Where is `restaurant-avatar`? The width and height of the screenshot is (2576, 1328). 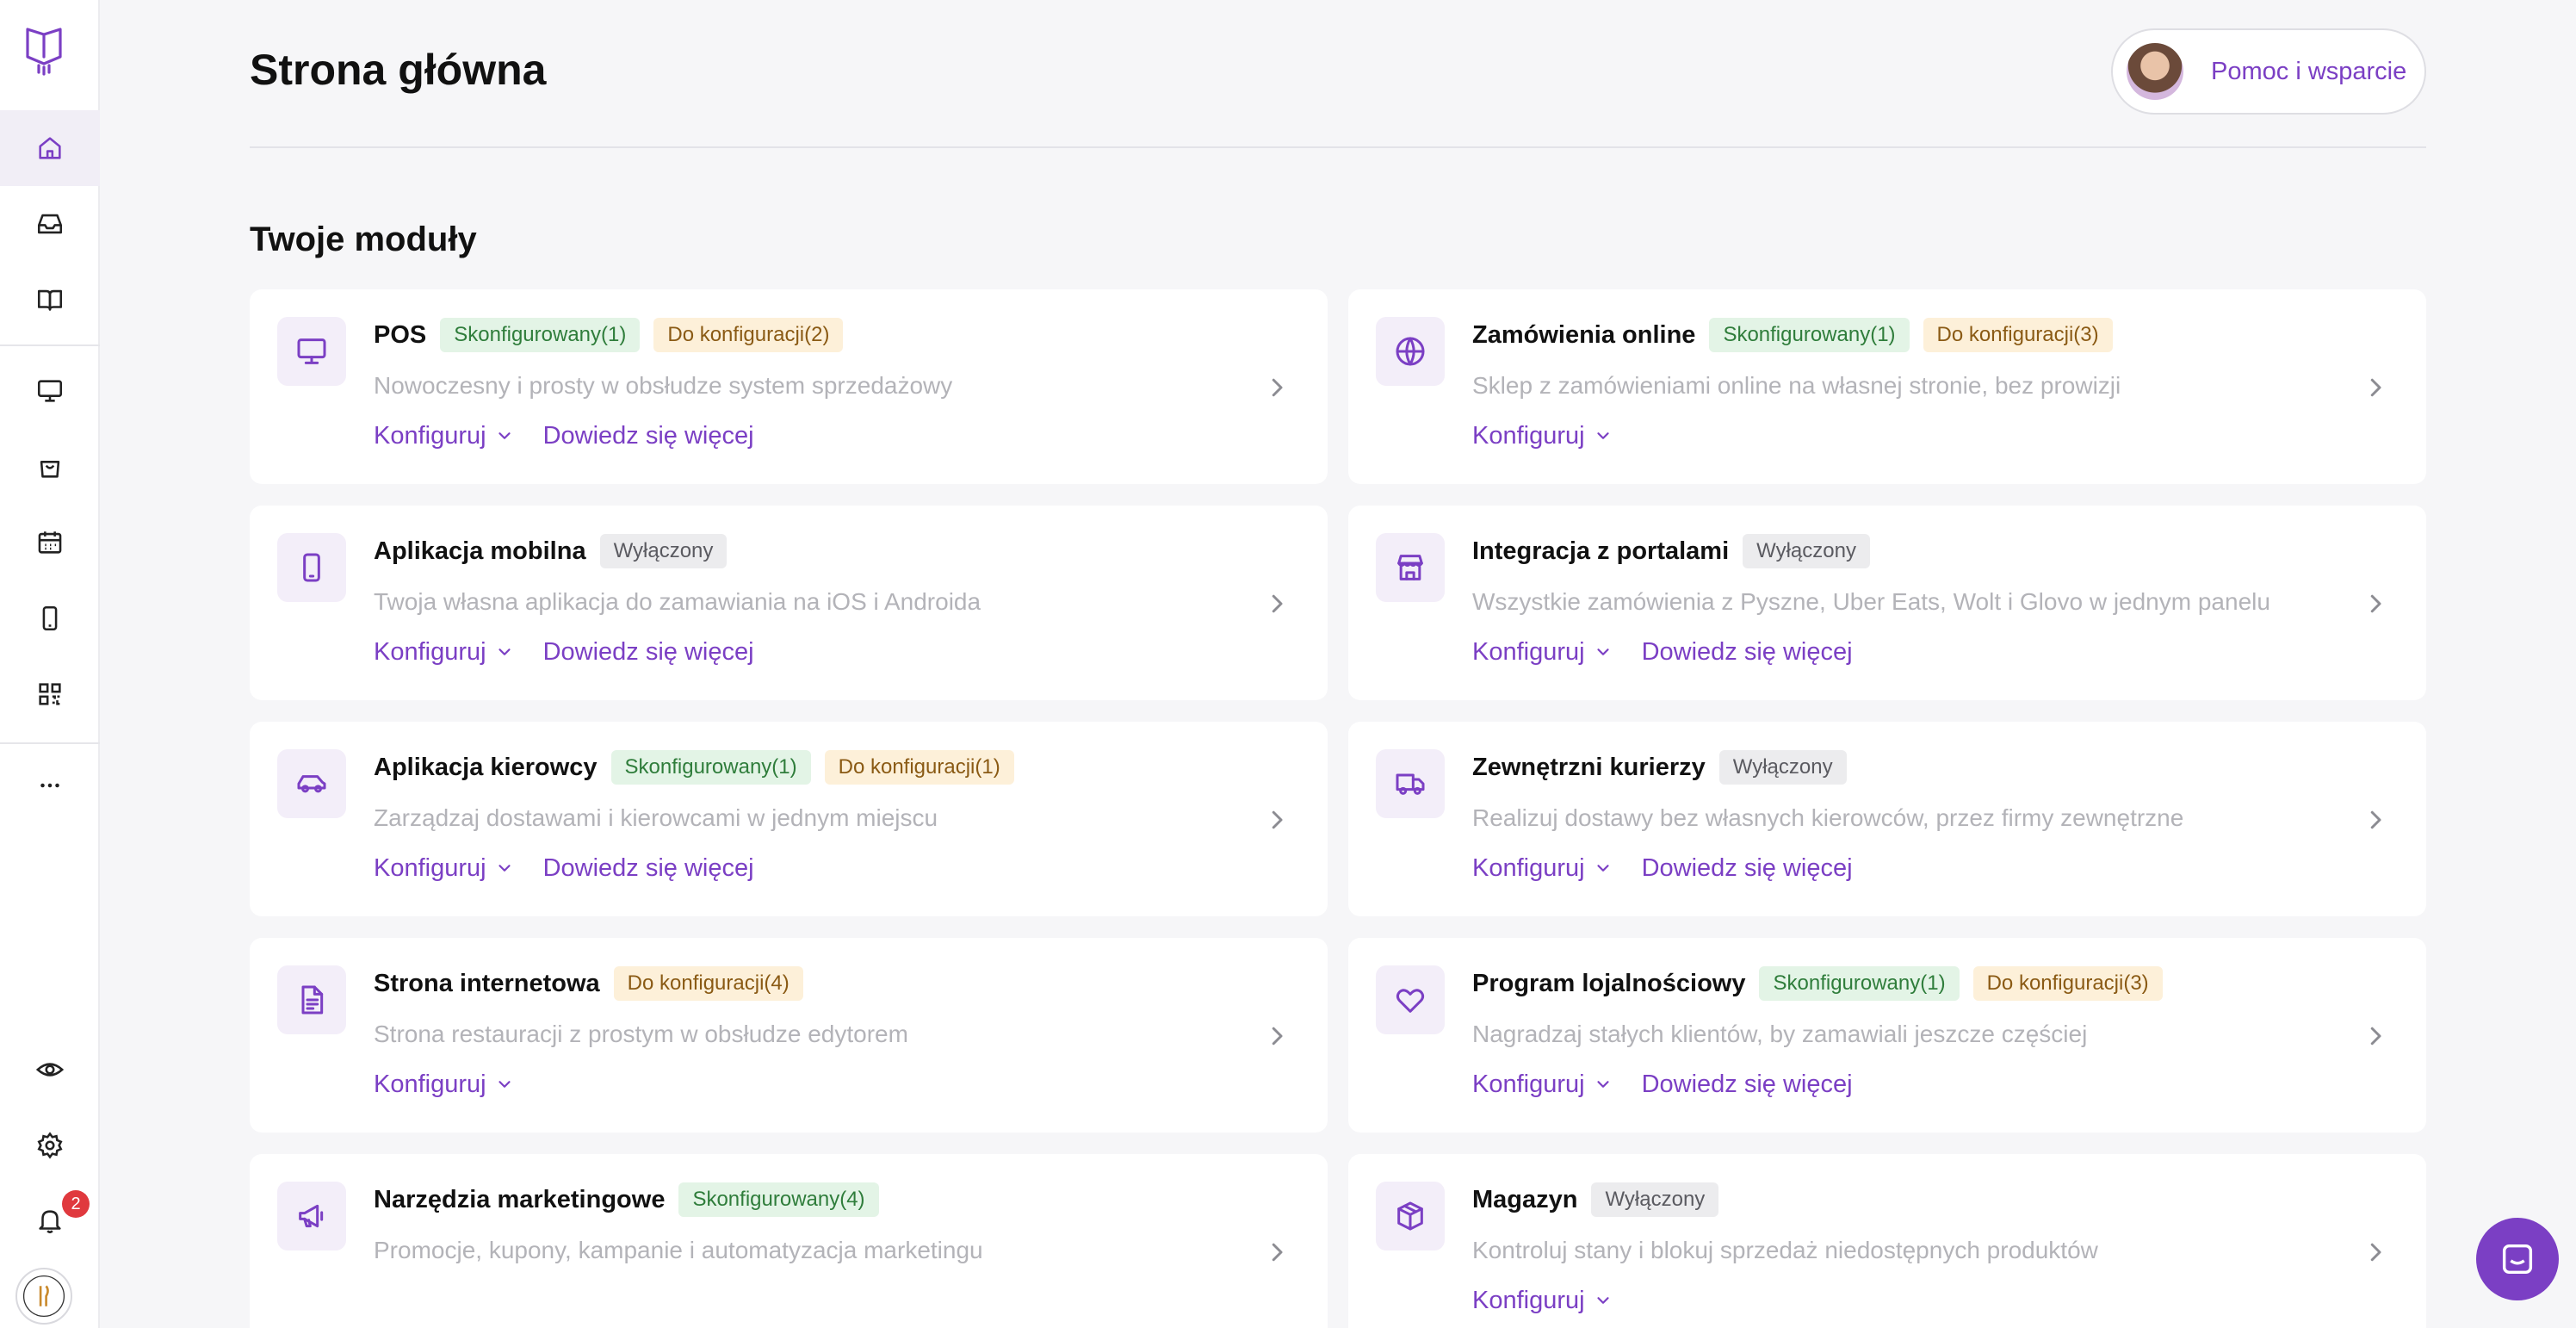 restaurant-avatar is located at coordinates (44, 1296).